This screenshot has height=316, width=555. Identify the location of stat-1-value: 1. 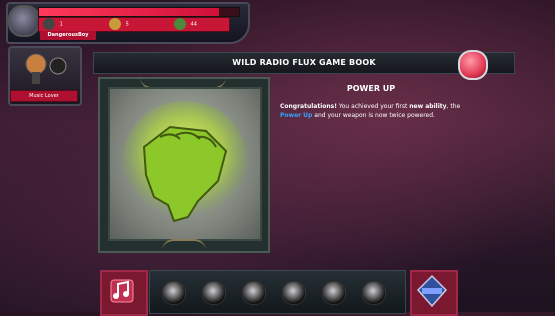
(61, 24).